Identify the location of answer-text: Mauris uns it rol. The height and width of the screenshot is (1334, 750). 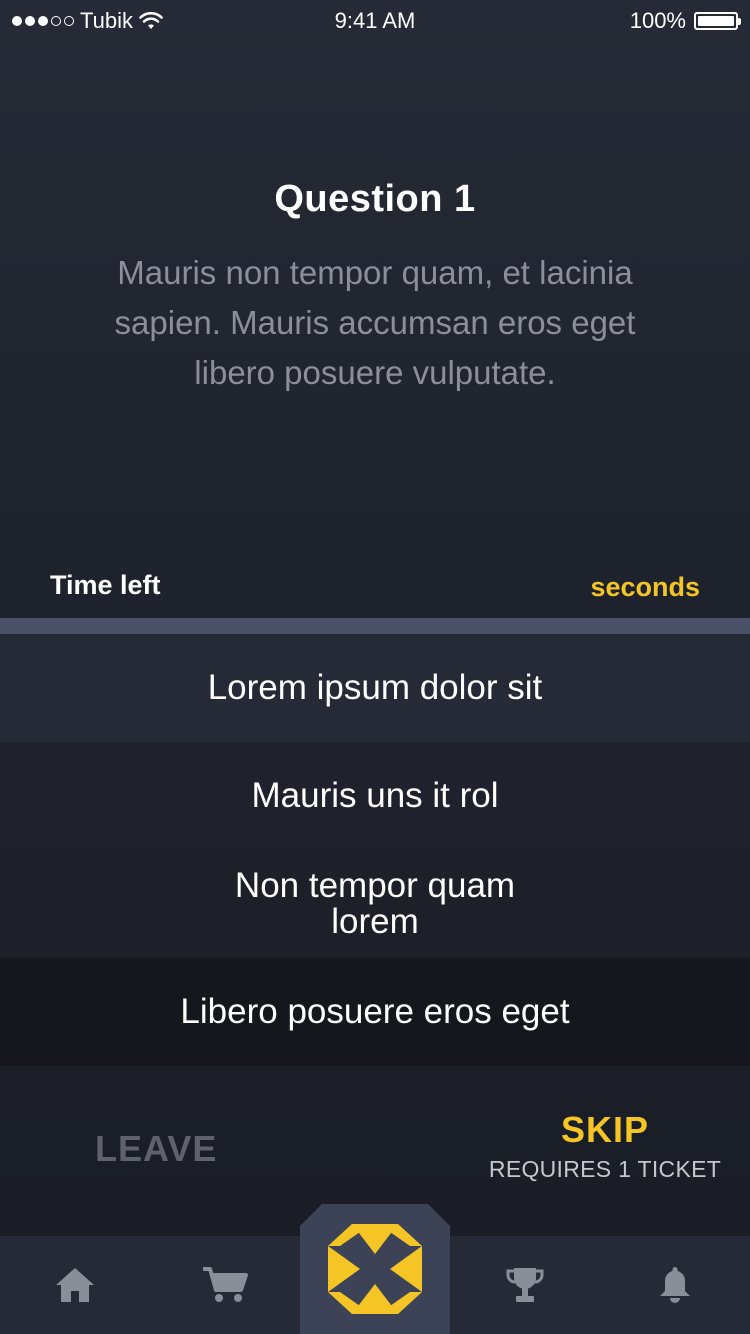
(375, 795).